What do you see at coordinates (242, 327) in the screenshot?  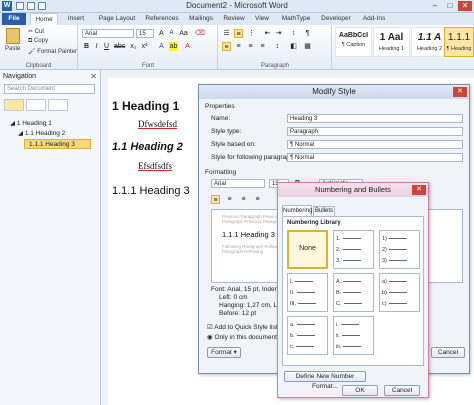 I see `add-quick-style-checkbox: ☑ Add to Quick Style list` at bounding box center [242, 327].